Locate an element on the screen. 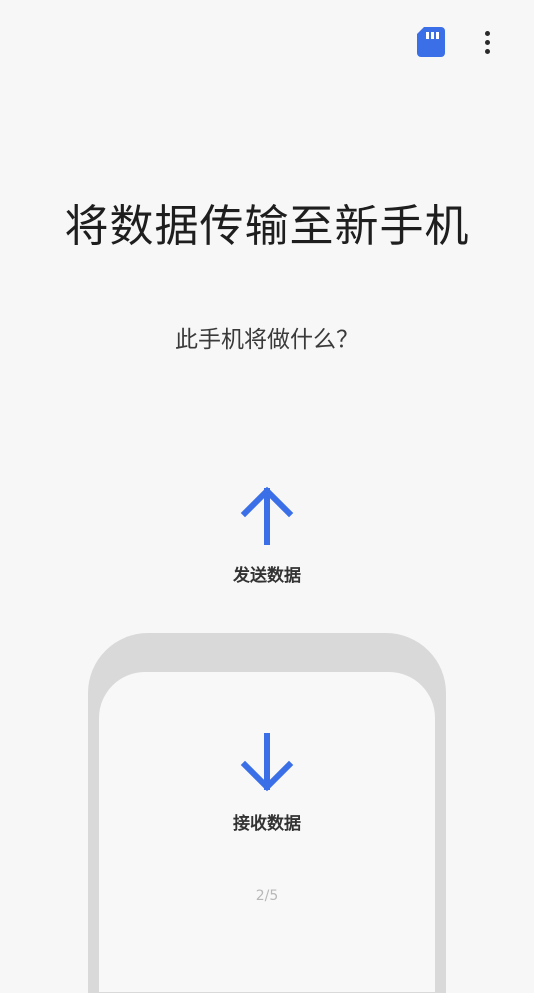 The image size is (534, 993). top-bar is located at coordinates (267, 42).